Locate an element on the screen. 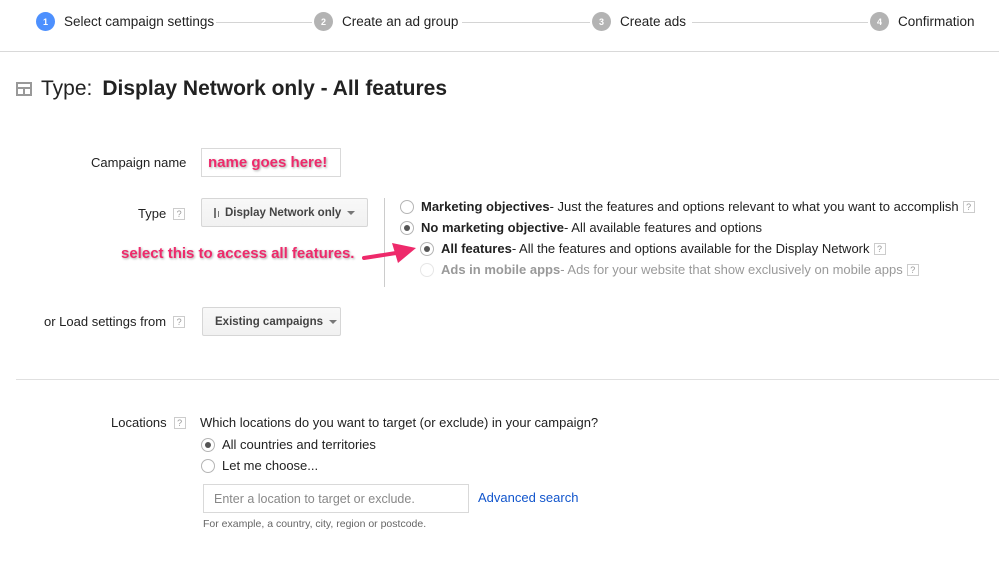  location-search-input is located at coordinates (336, 498).